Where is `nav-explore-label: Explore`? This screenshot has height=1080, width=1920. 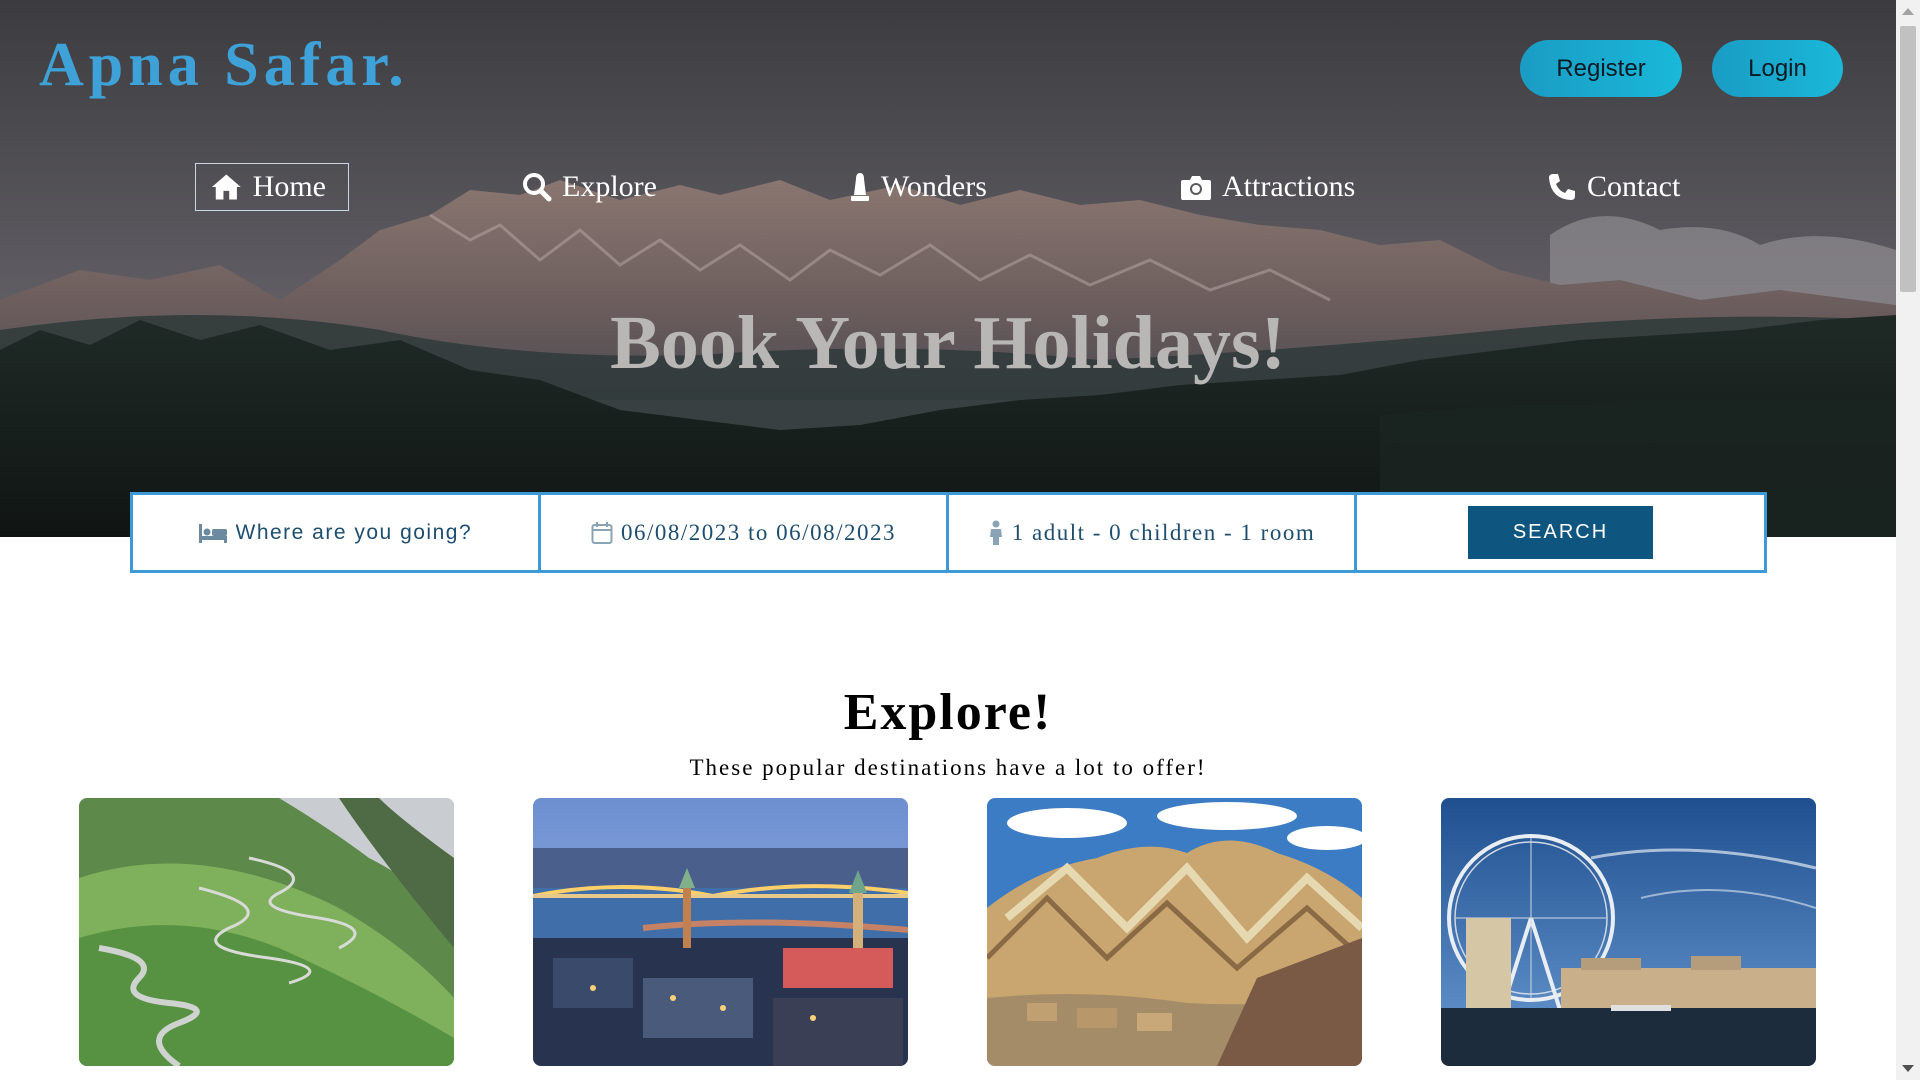
nav-explore-label: Explore is located at coordinates (609, 186).